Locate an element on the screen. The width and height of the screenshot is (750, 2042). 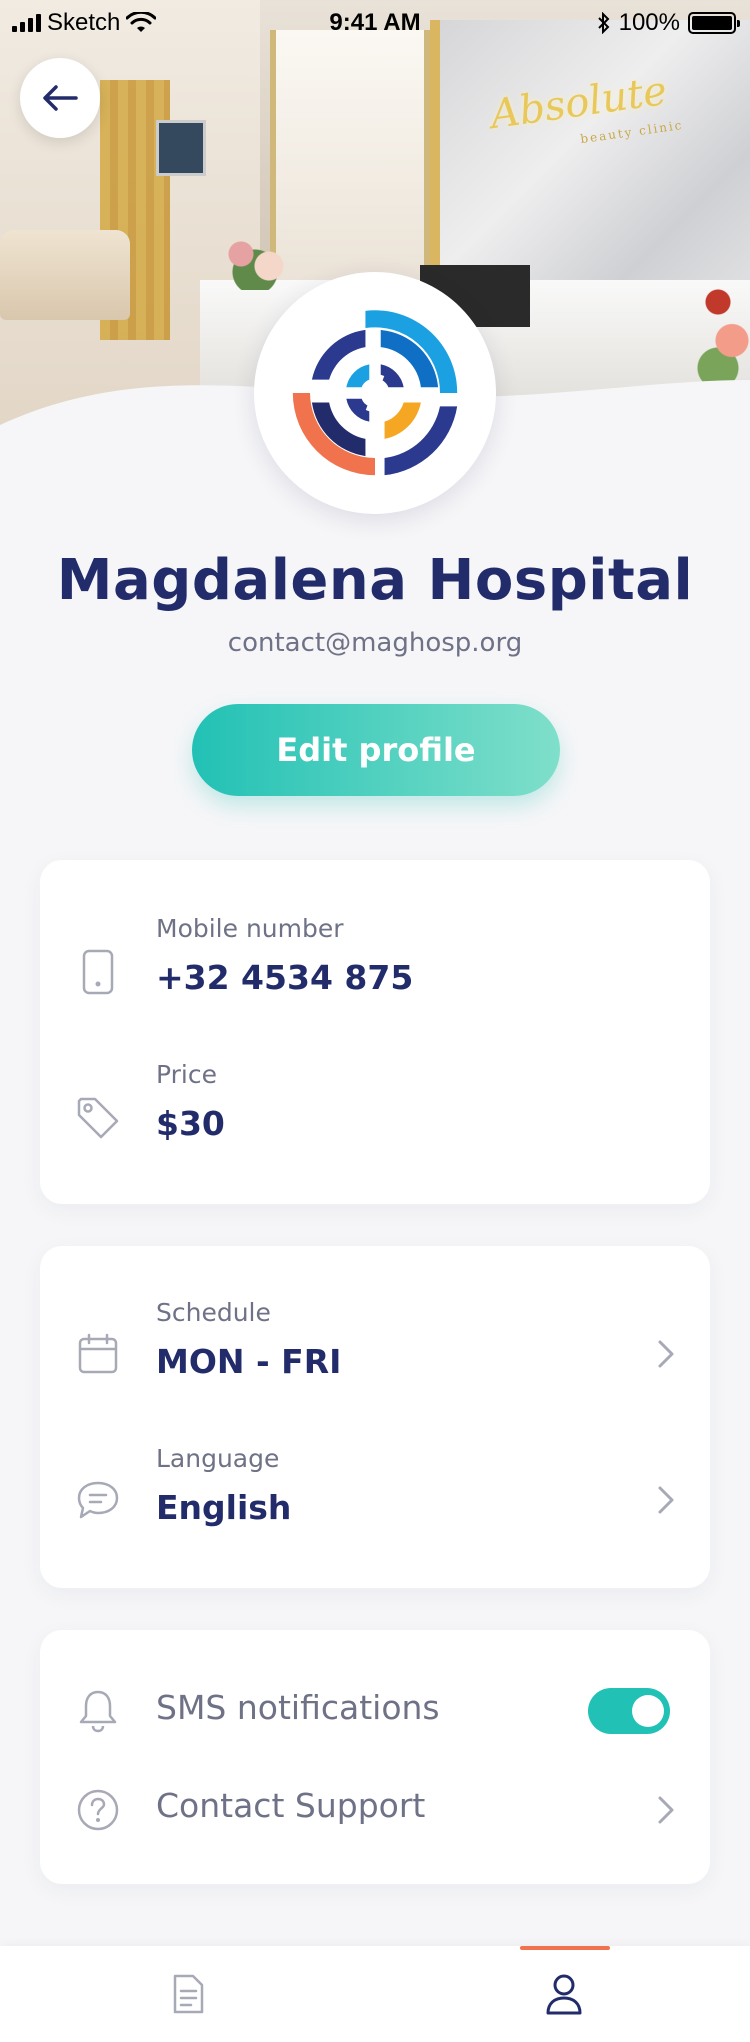
schedule-label: Schedule is located at coordinates (213, 1312).